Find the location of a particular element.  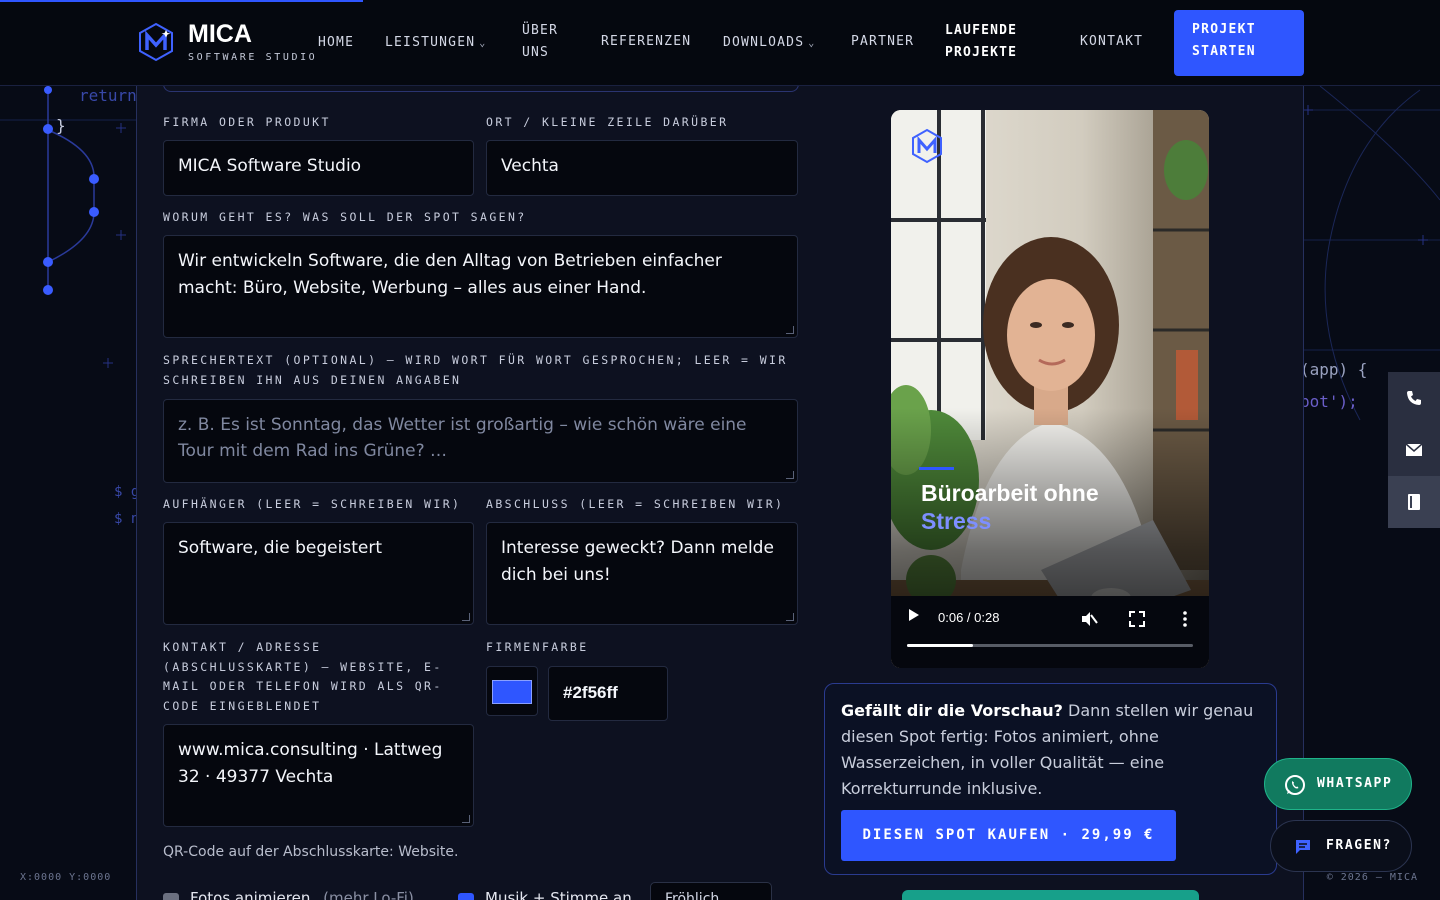

color-swatch is located at coordinates (512, 692).